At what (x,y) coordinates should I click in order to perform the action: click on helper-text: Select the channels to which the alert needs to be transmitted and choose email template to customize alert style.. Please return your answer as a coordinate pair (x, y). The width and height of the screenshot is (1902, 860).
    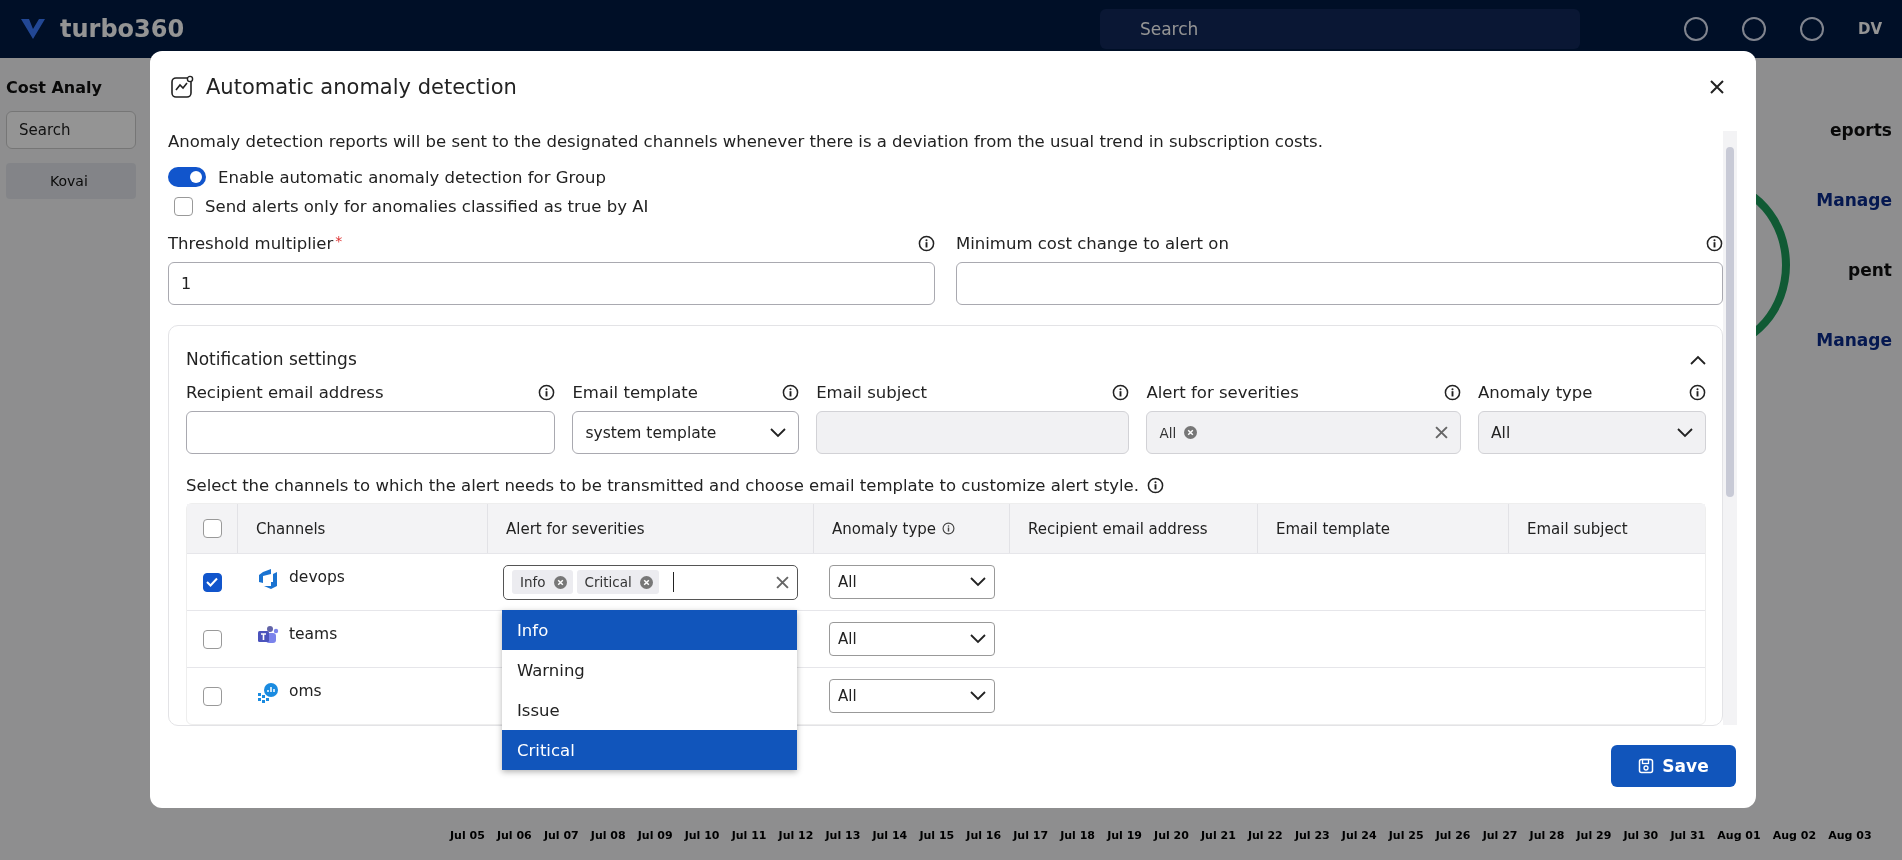
    Looking at the image, I should click on (662, 485).